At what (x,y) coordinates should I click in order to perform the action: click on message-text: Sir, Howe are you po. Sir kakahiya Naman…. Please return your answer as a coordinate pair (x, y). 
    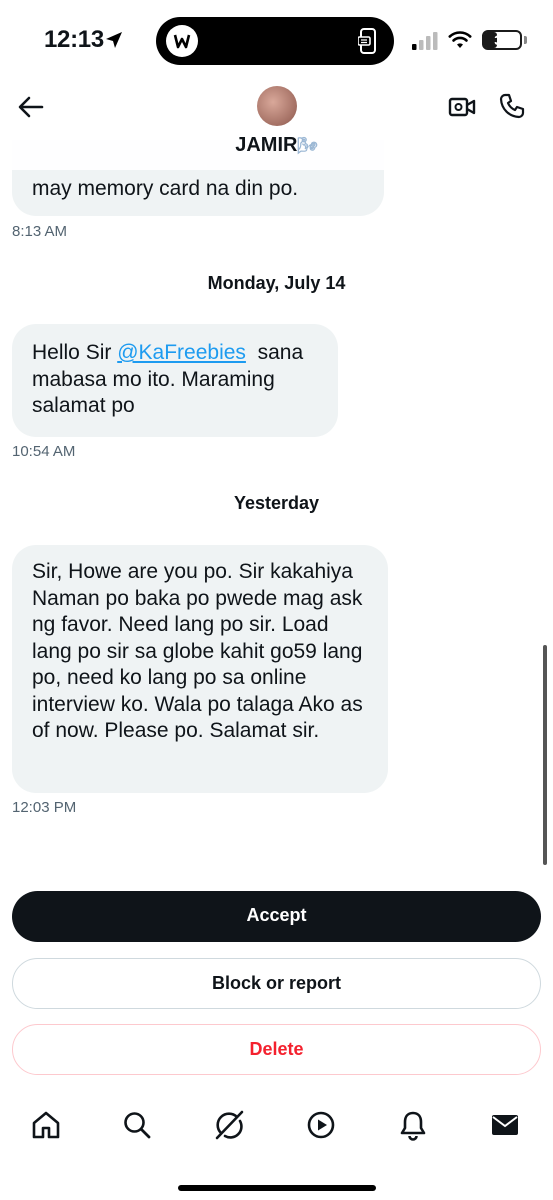
    Looking at the image, I should click on (197, 651).